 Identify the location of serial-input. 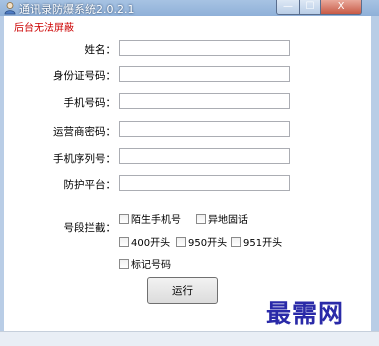
(204, 156).